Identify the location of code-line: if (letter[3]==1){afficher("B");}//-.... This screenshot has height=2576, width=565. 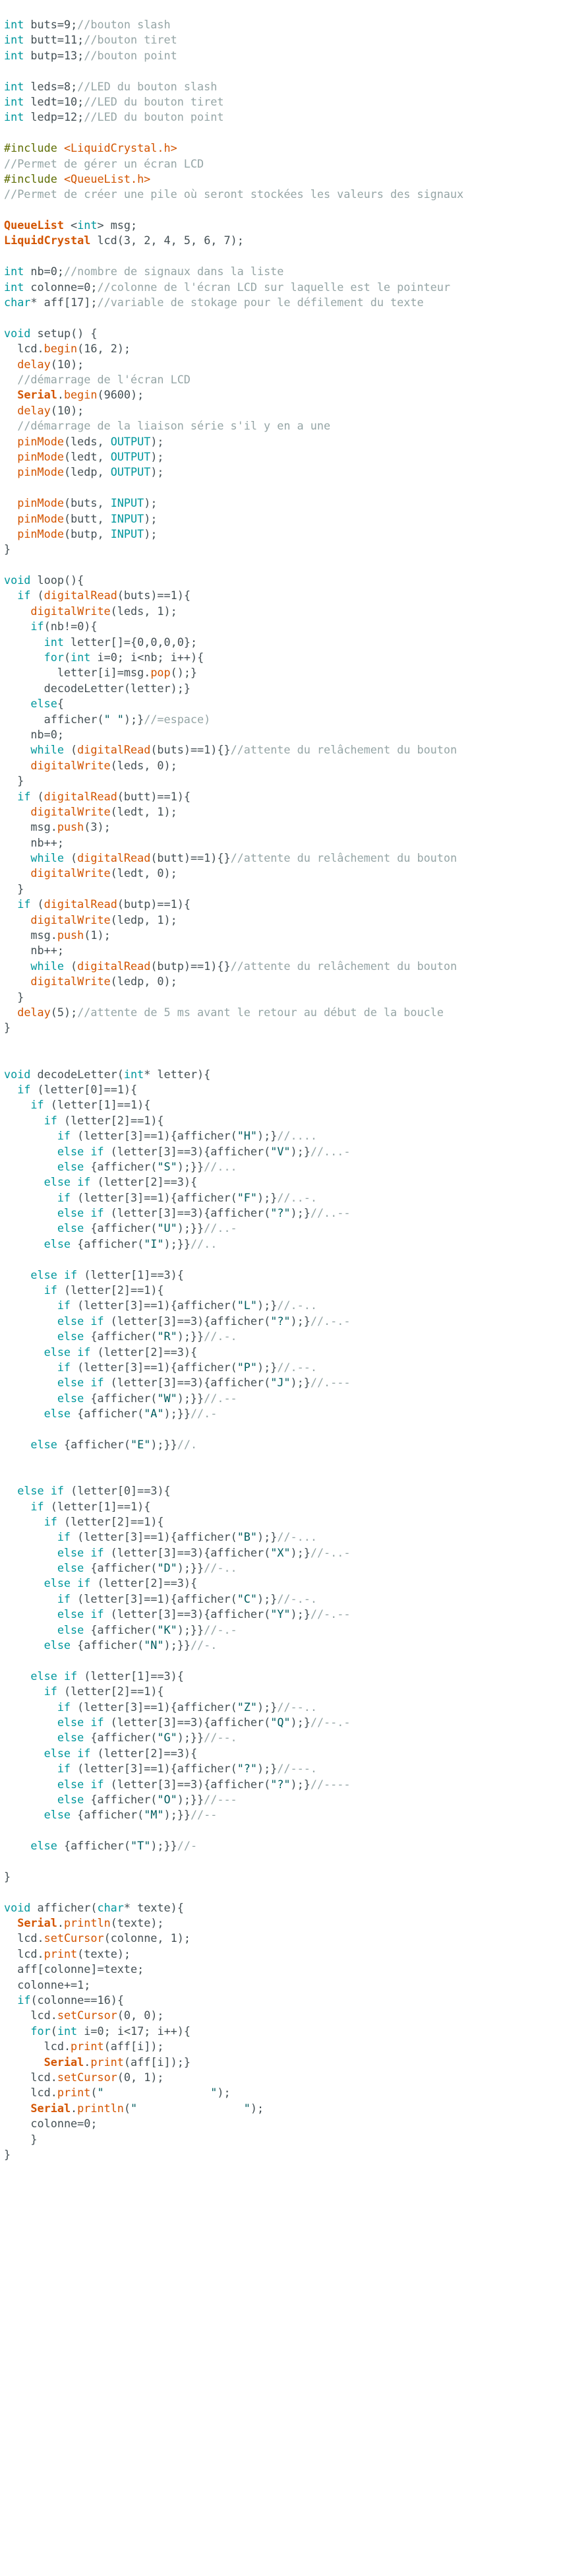
(187, 1537).